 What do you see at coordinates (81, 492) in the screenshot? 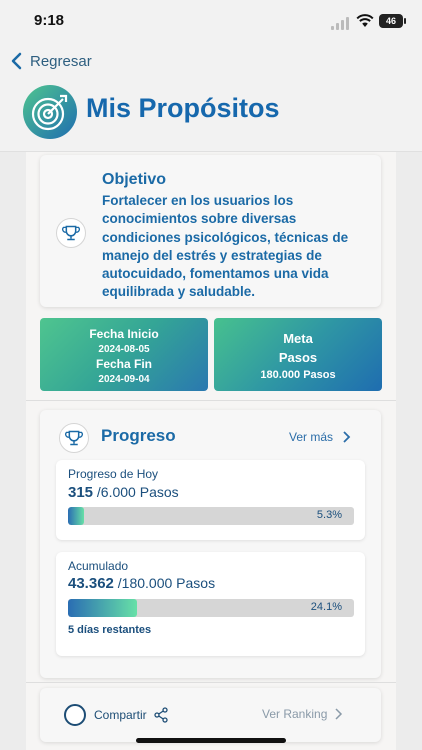
I see `progreso-hoy-current: 315` at bounding box center [81, 492].